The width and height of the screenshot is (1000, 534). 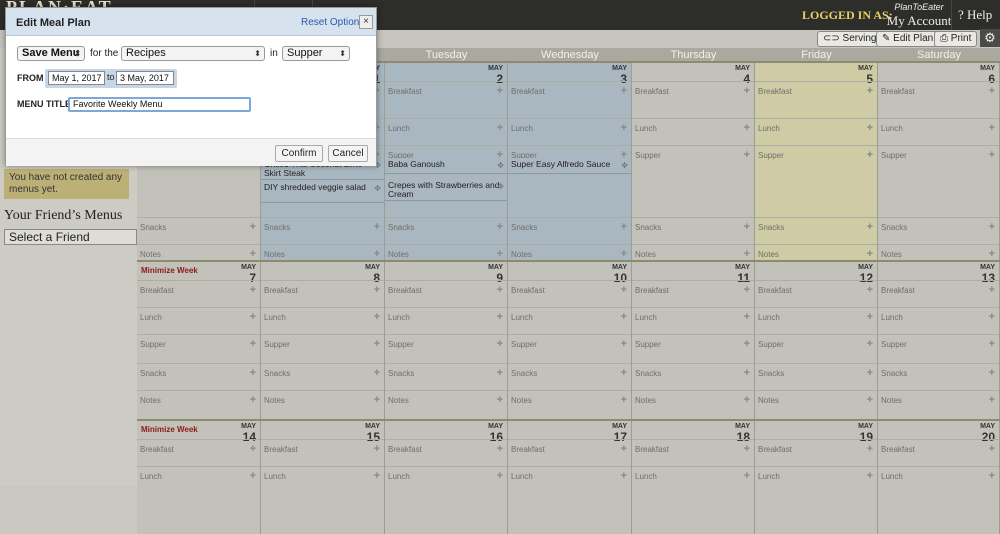 I want to click on meal-select: Supper ⬍, so click(x=316, y=53).